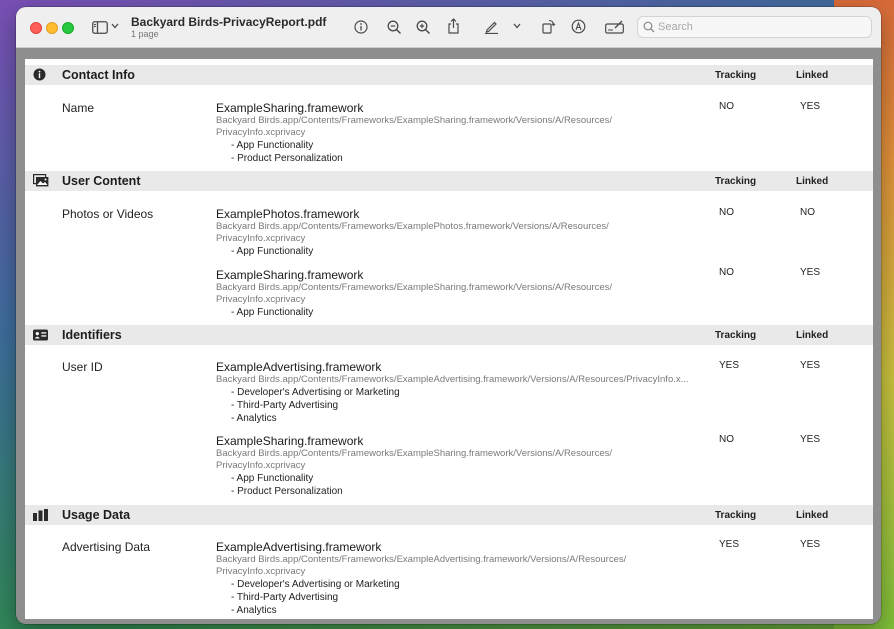 This screenshot has height=629, width=894. I want to click on id-card-icon, so click(41, 335).